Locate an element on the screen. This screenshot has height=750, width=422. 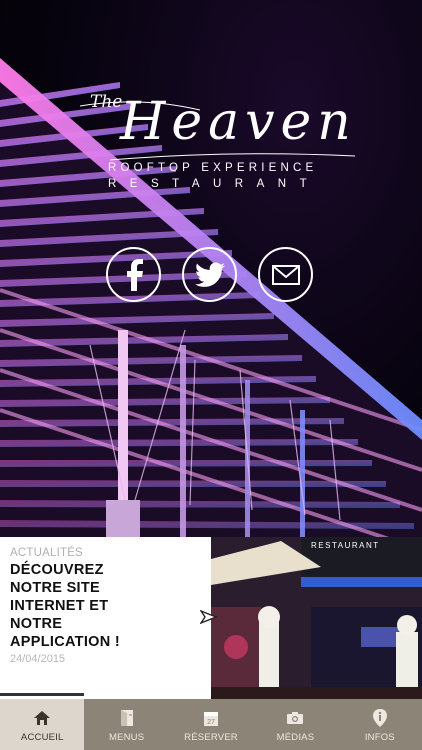
tab-menus: MENUS is located at coordinates (126, 724).